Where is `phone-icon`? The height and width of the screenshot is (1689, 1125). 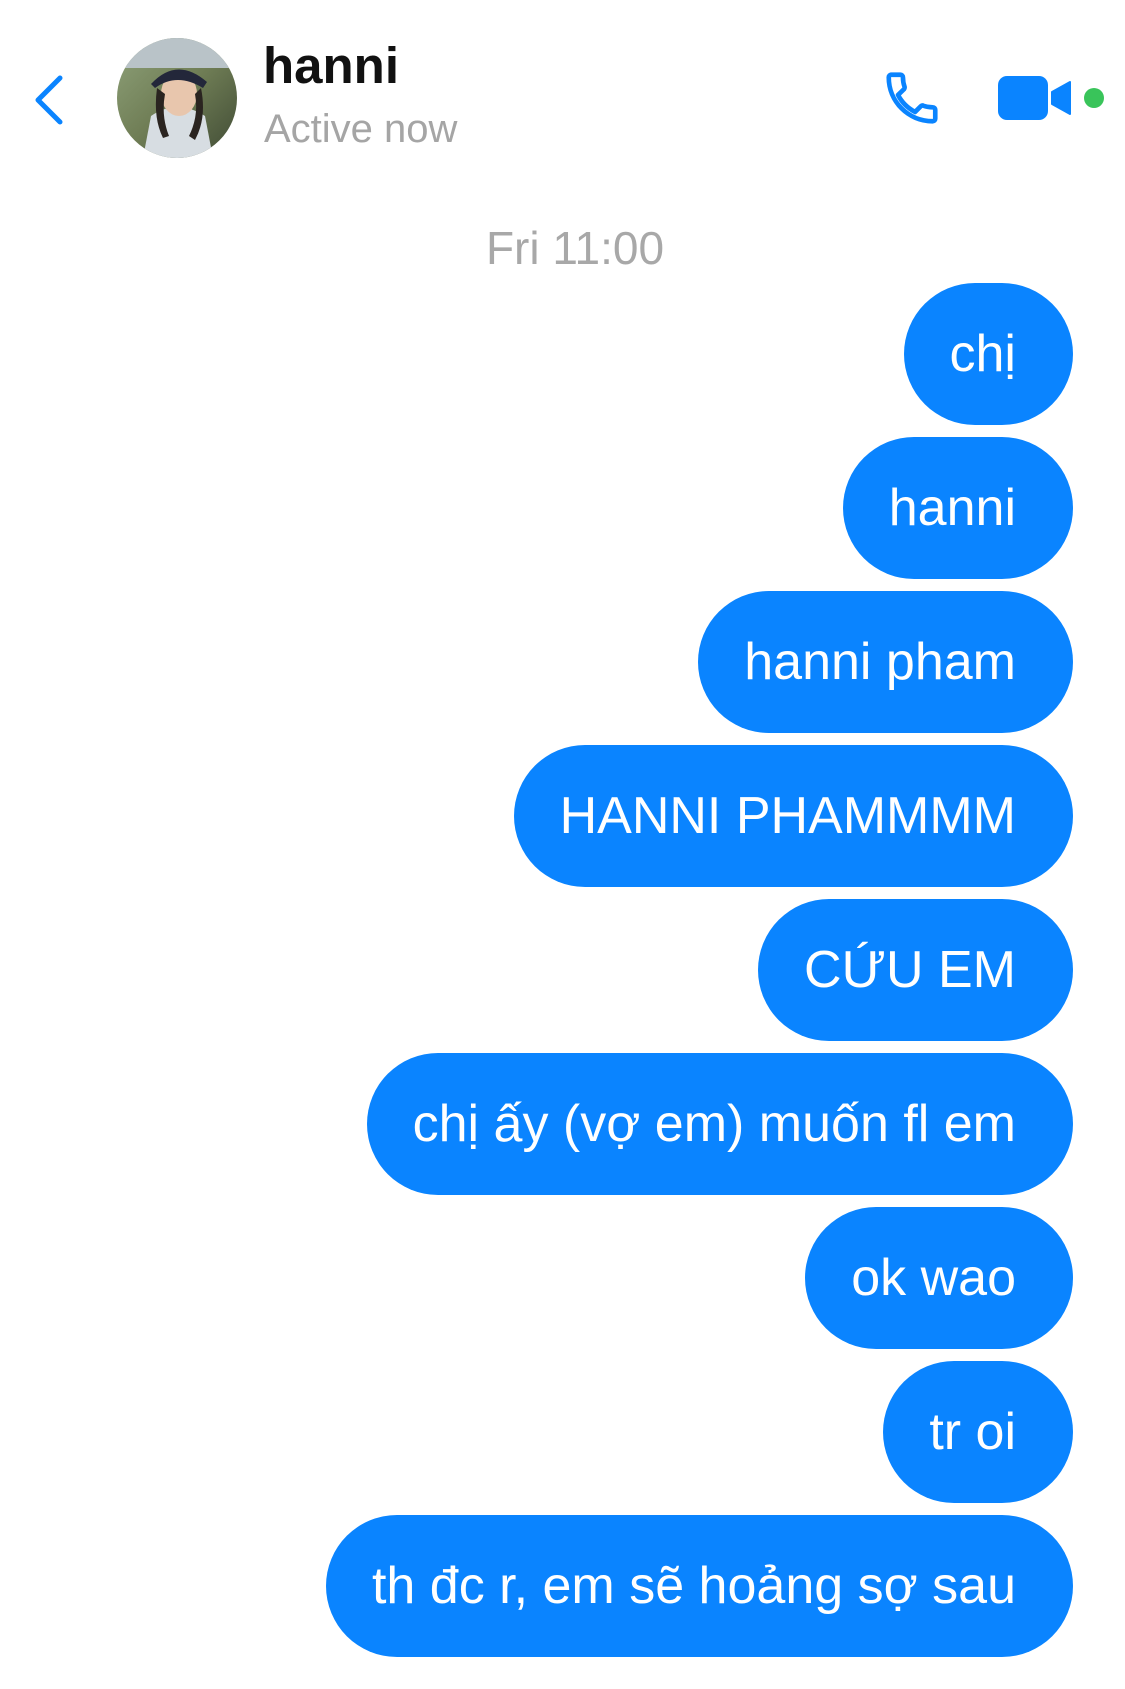
phone-icon is located at coordinates (912, 98).